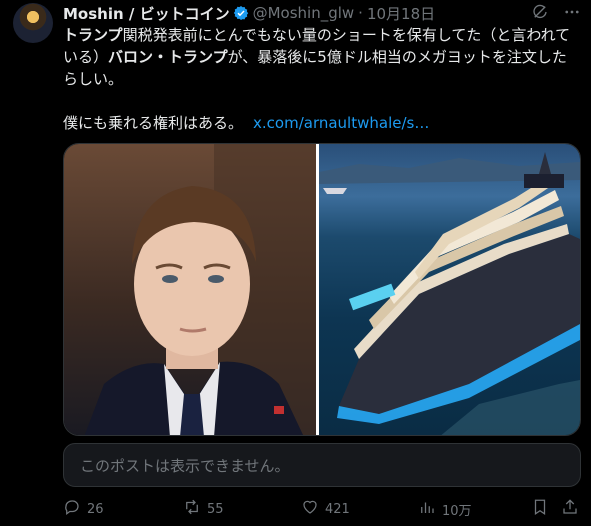 The width and height of the screenshot is (591, 526). What do you see at coordinates (33, 23) in the screenshot?
I see `avatar` at bounding box center [33, 23].